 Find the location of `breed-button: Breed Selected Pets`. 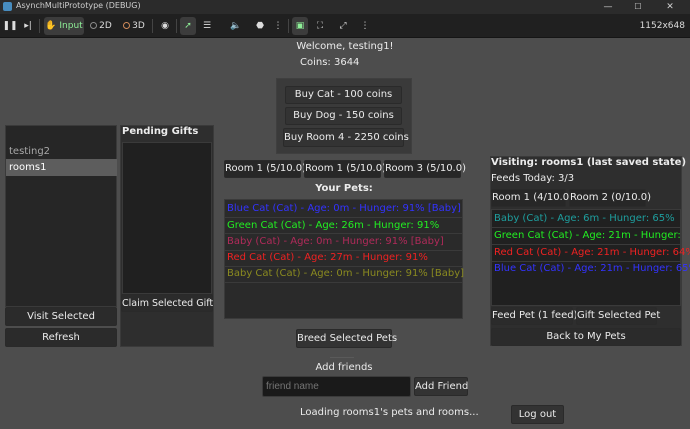

breed-button: Breed Selected Pets is located at coordinates (346, 338).